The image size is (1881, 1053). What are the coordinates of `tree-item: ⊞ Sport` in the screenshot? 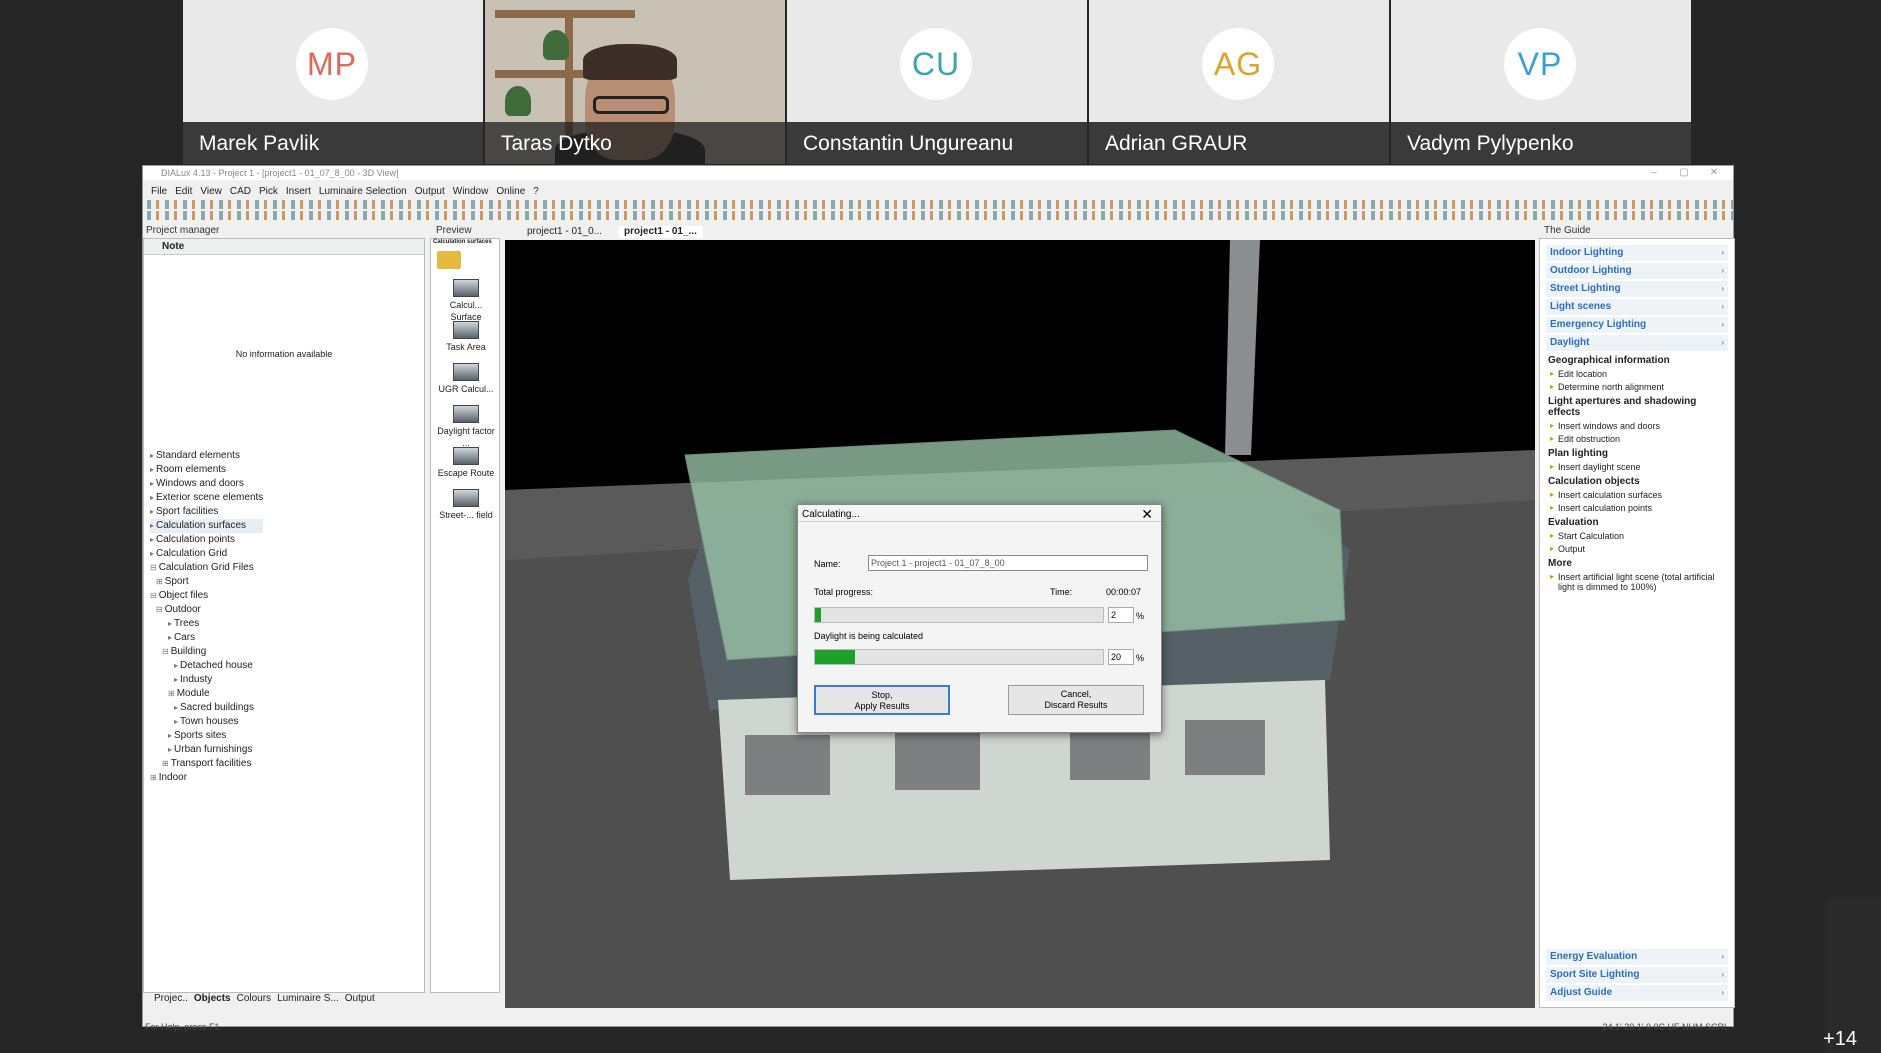 It's located at (206, 582).